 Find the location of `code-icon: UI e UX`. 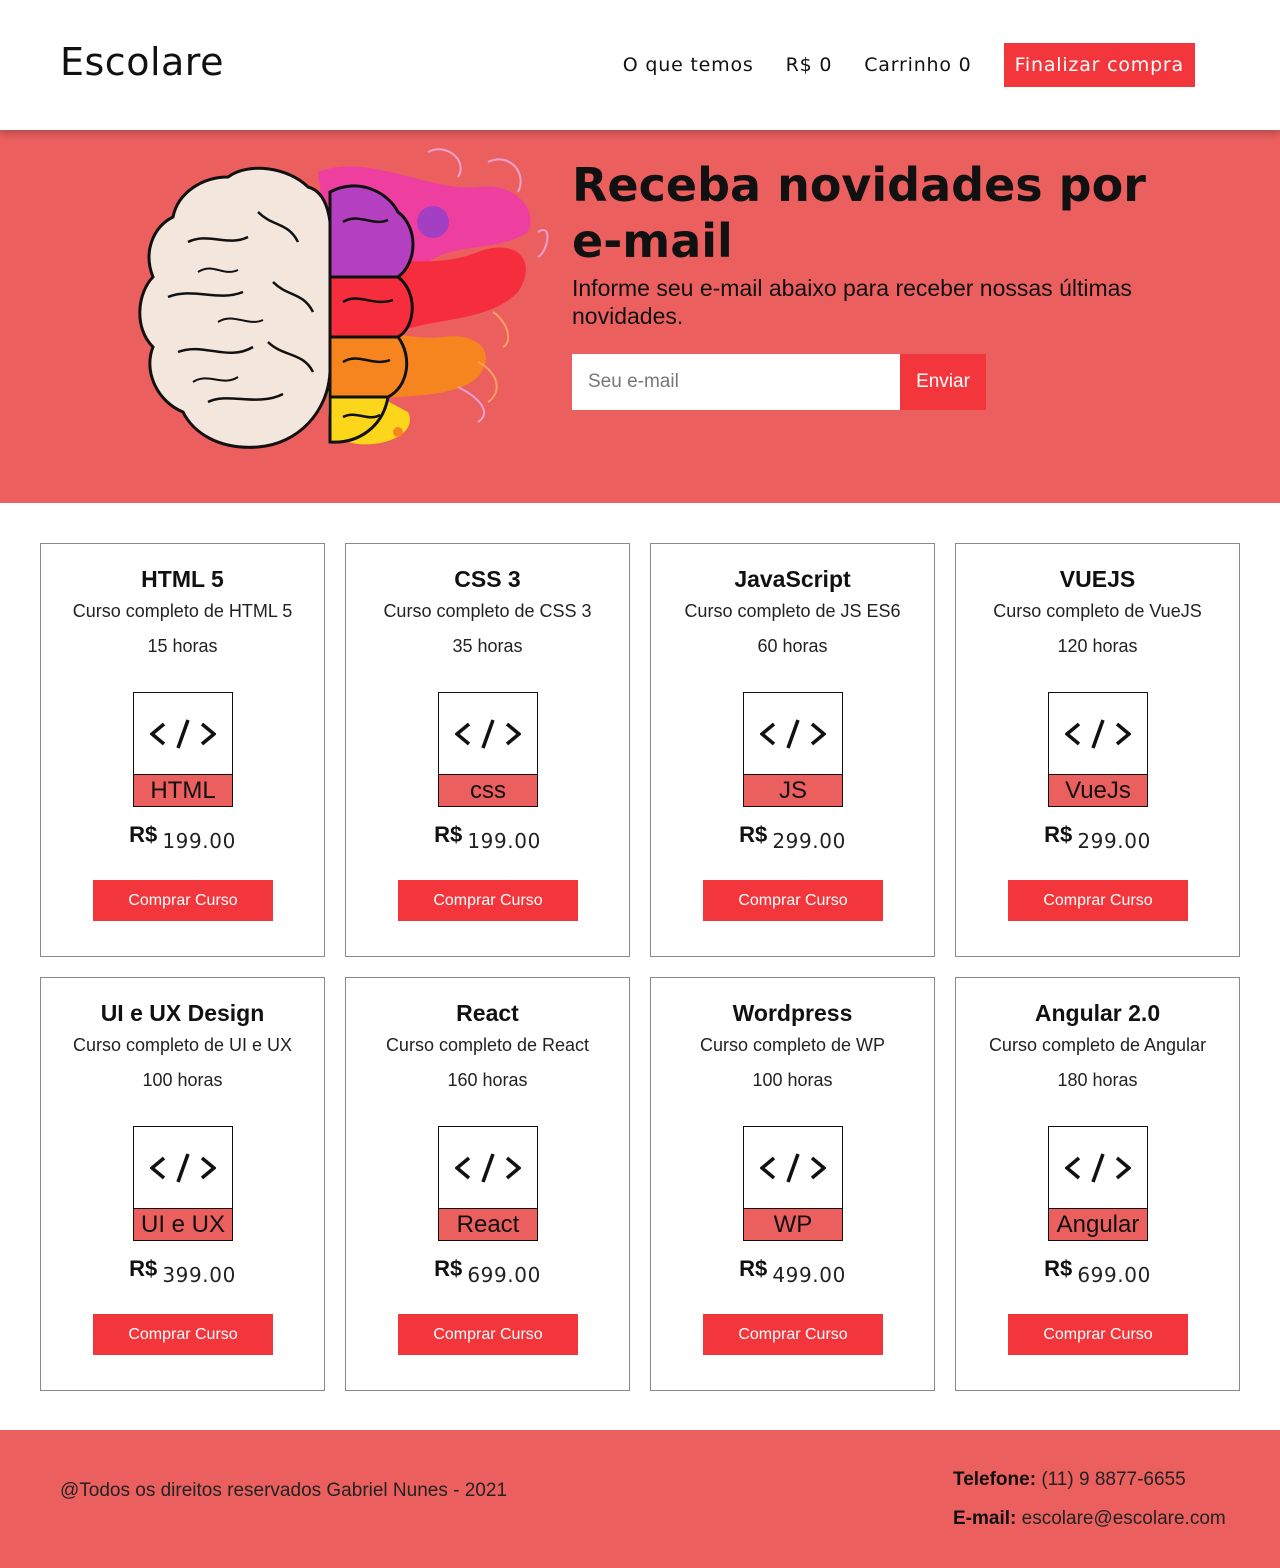

code-icon: UI e UX is located at coordinates (183, 1183).